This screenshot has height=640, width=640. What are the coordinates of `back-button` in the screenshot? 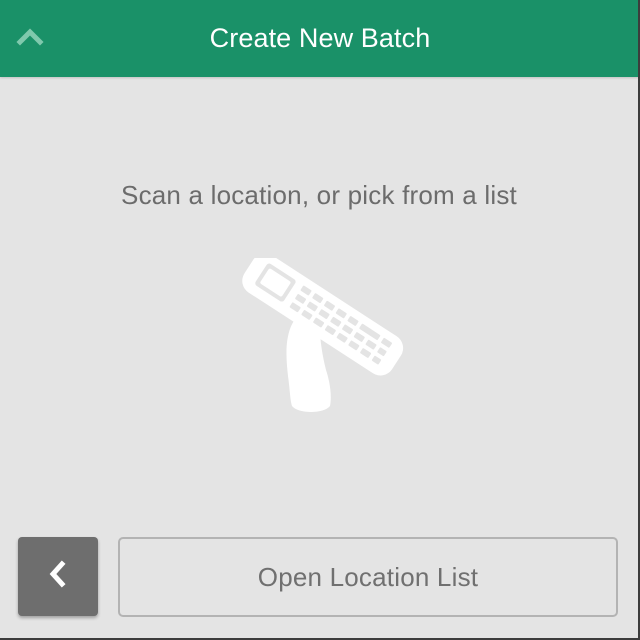 It's located at (58, 576).